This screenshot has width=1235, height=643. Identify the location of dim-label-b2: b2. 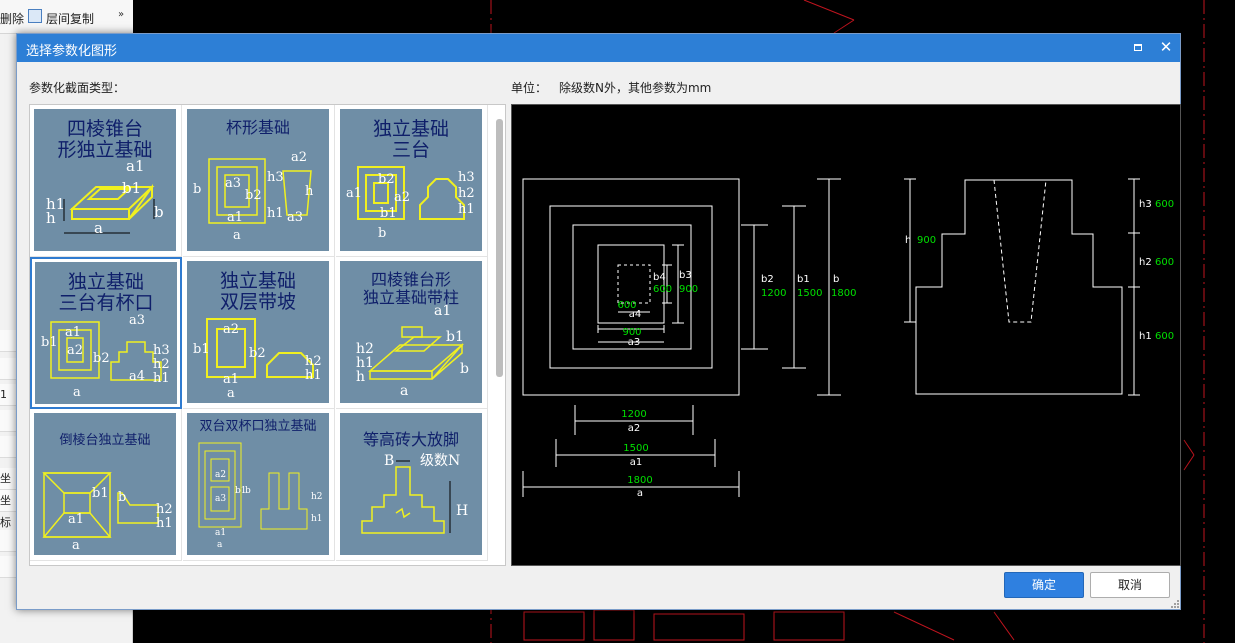
(767, 279).